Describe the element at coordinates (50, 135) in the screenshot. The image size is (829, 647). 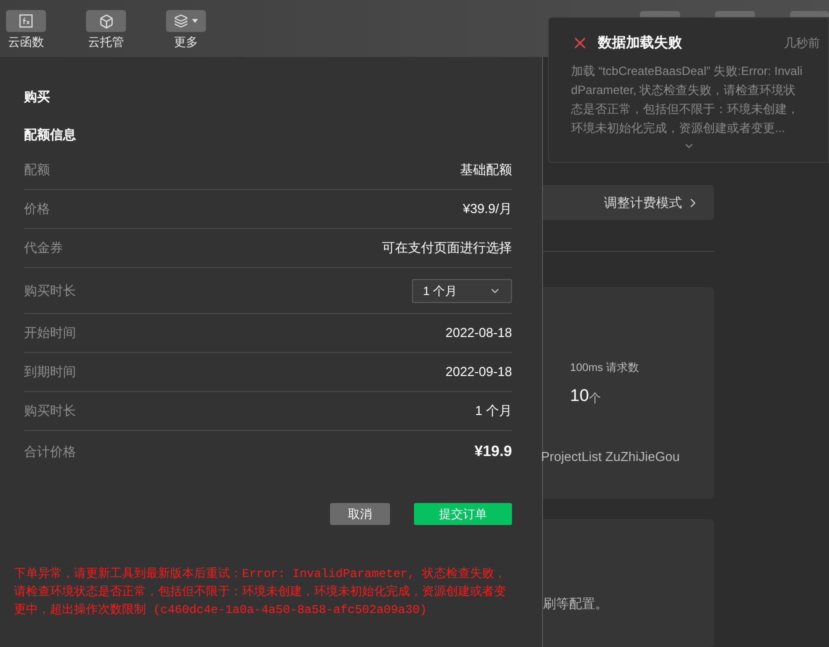
I see `section-title: 配额信息` at that location.